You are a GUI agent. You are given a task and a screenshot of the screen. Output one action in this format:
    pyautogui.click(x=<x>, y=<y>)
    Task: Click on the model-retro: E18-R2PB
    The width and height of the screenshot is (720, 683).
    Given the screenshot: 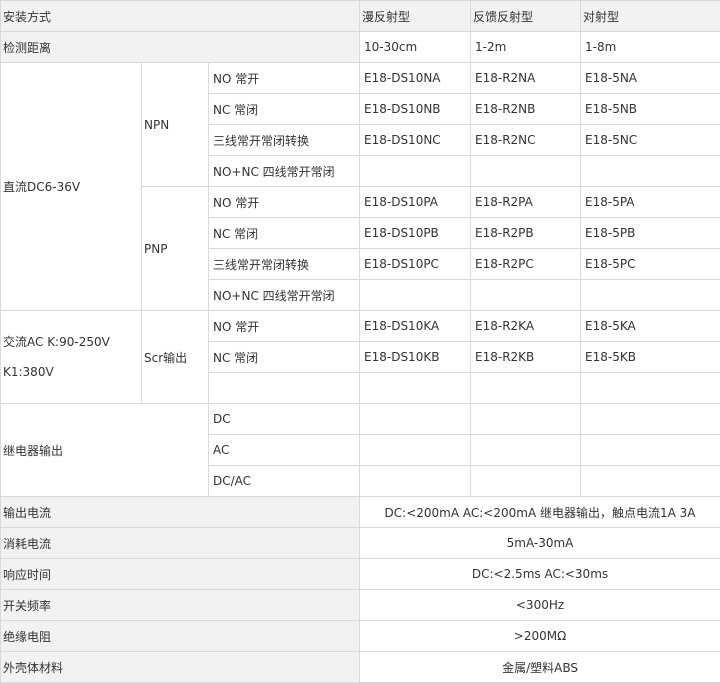 What is the action you would take?
    pyautogui.click(x=526, y=233)
    